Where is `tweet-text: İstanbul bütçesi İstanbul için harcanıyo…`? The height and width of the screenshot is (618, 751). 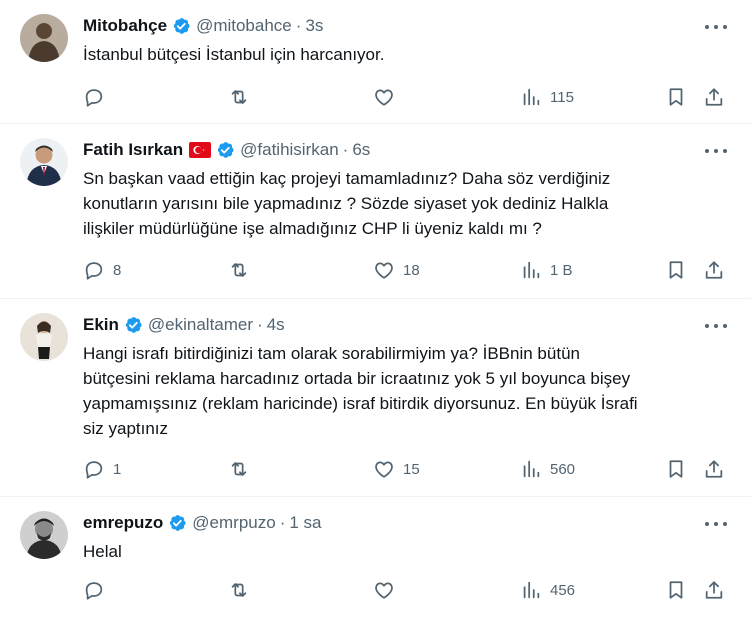 tweet-text: İstanbul bütçesi İstanbul için harcanıyo… is located at coordinates (234, 54).